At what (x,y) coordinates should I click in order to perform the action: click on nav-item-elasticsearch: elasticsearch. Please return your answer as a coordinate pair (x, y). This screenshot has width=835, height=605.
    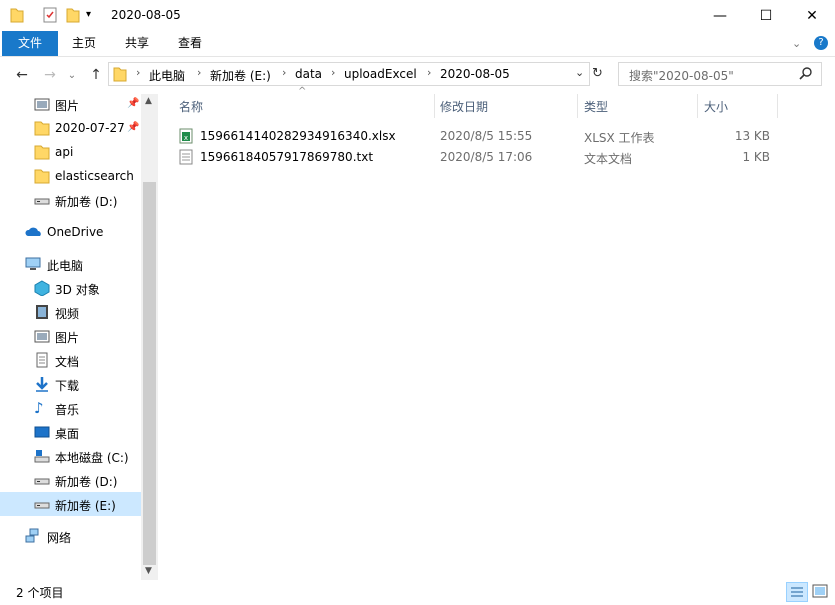
    Looking at the image, I should click on (70, 176).